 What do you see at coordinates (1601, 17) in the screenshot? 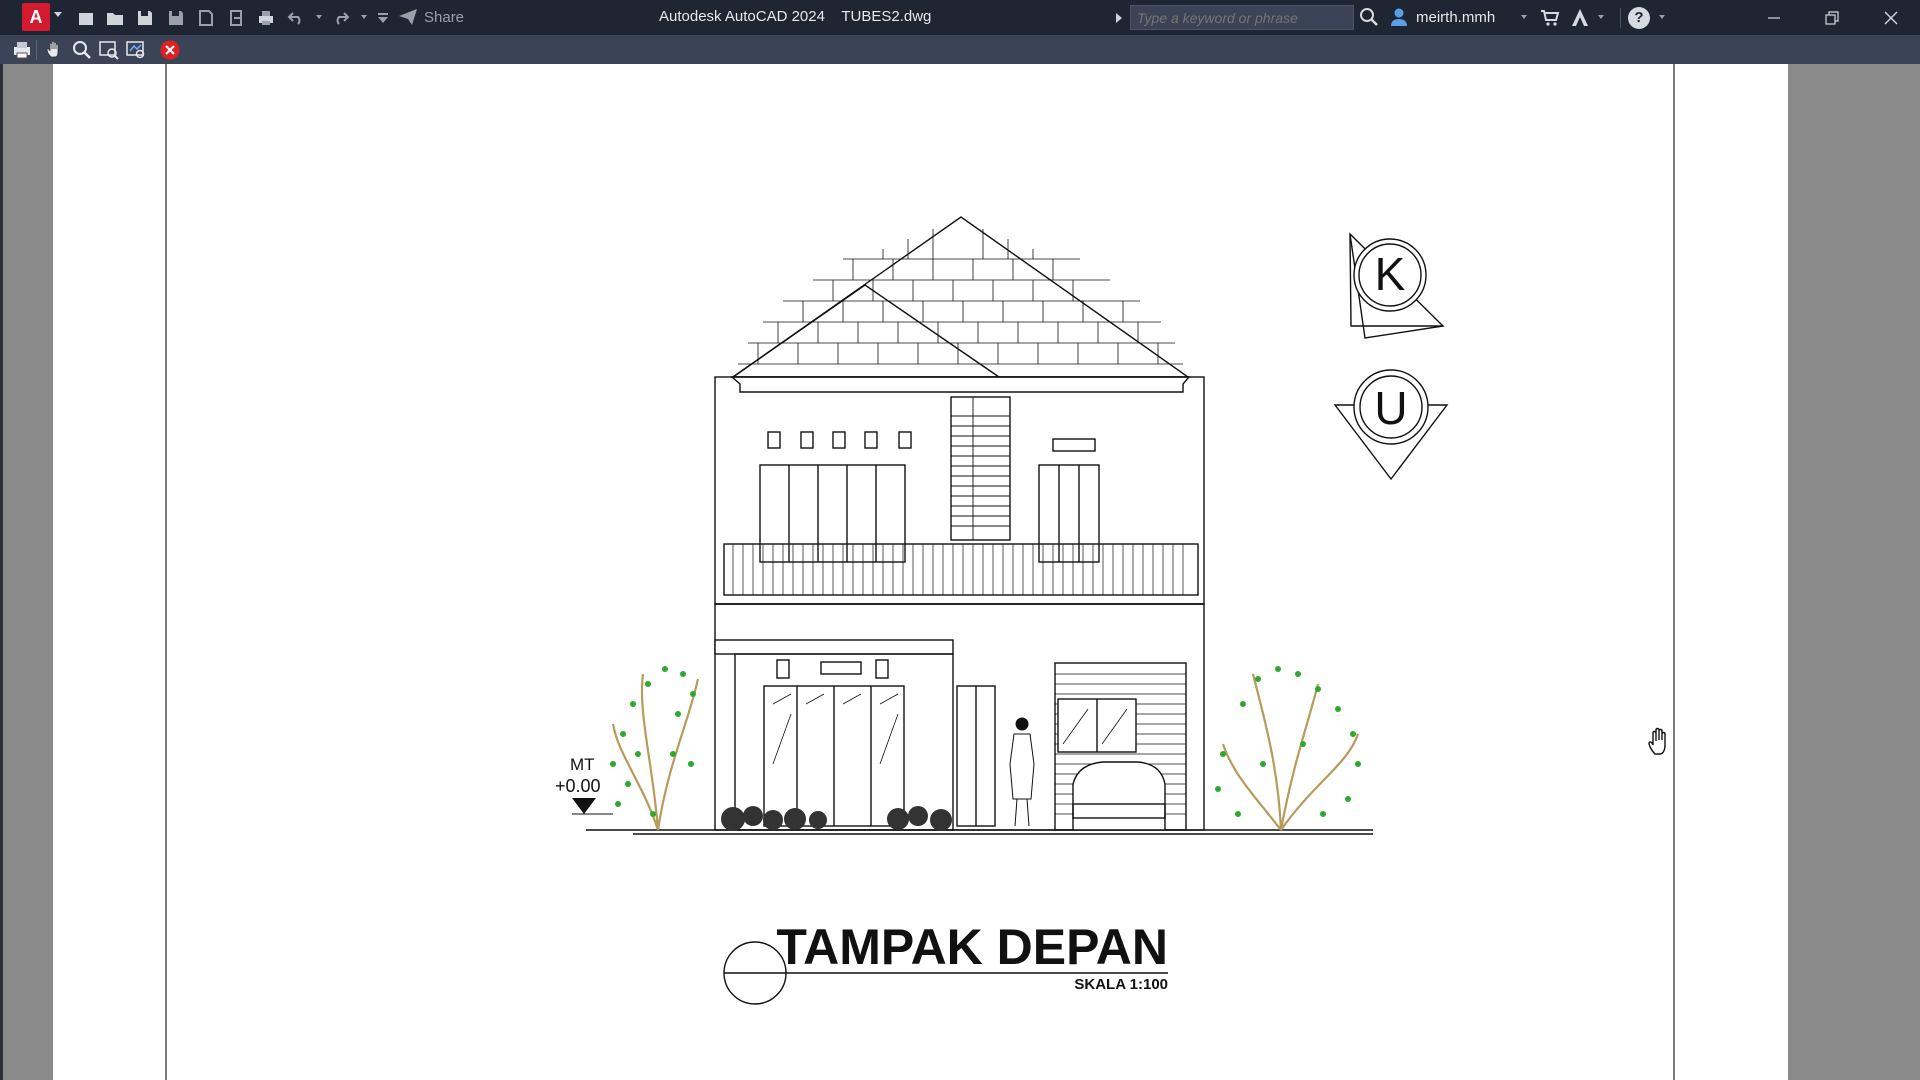
I see `app-dropdown-icon` at bounding box center [1601, 17].